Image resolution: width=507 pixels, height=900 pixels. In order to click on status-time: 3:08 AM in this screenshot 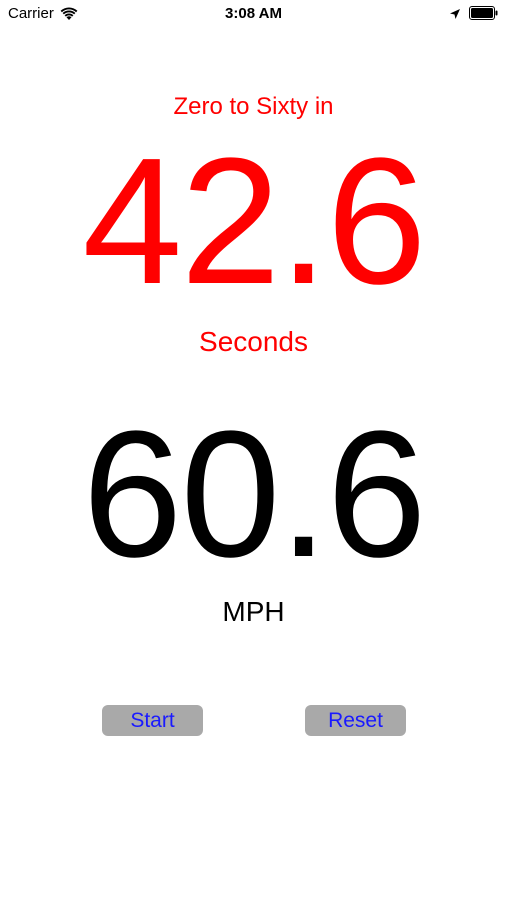, I will do `click(253, 13)`.